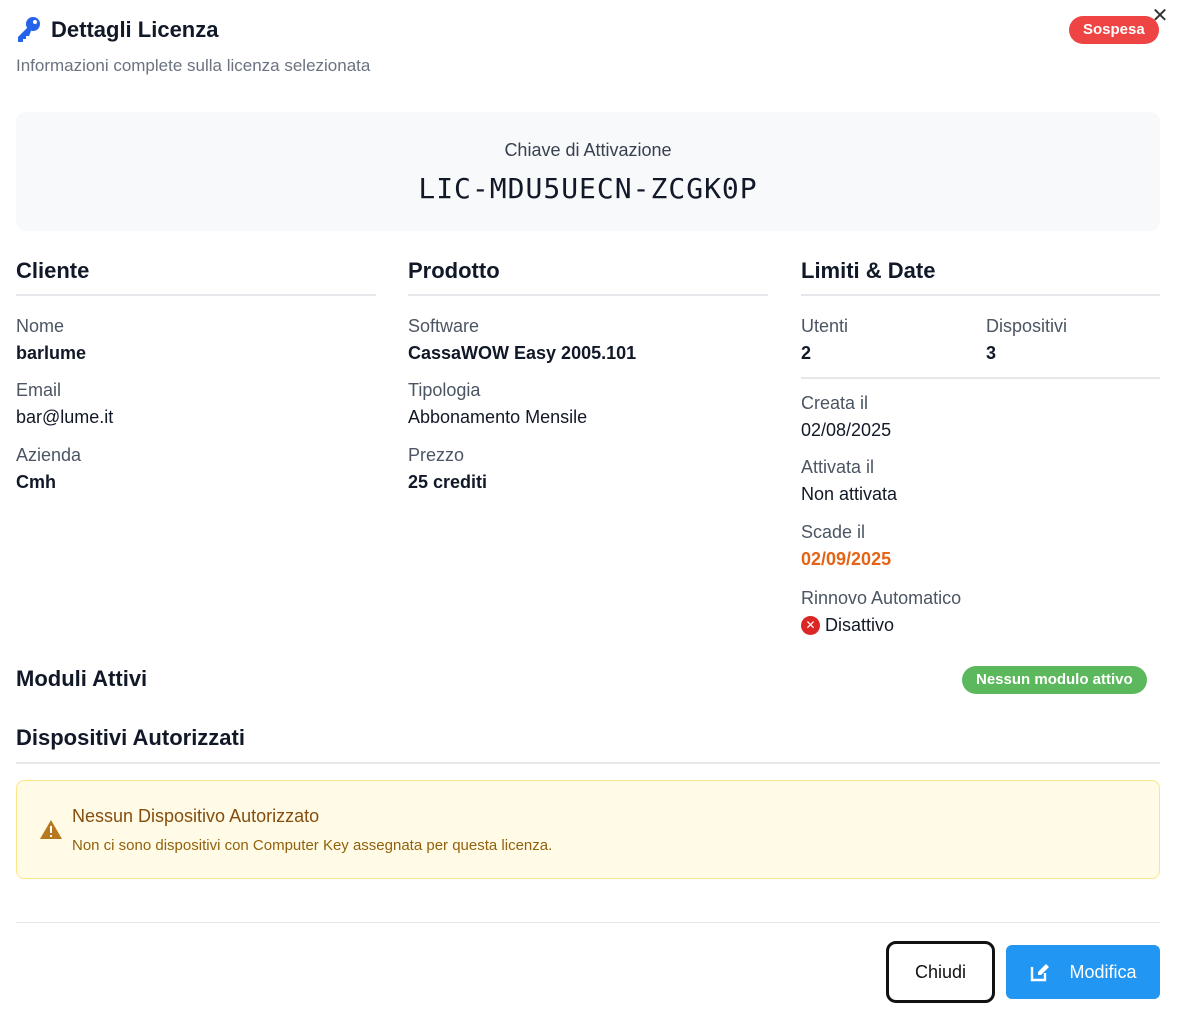  I want to click on field-label: Tipologia, so click(444, 390).